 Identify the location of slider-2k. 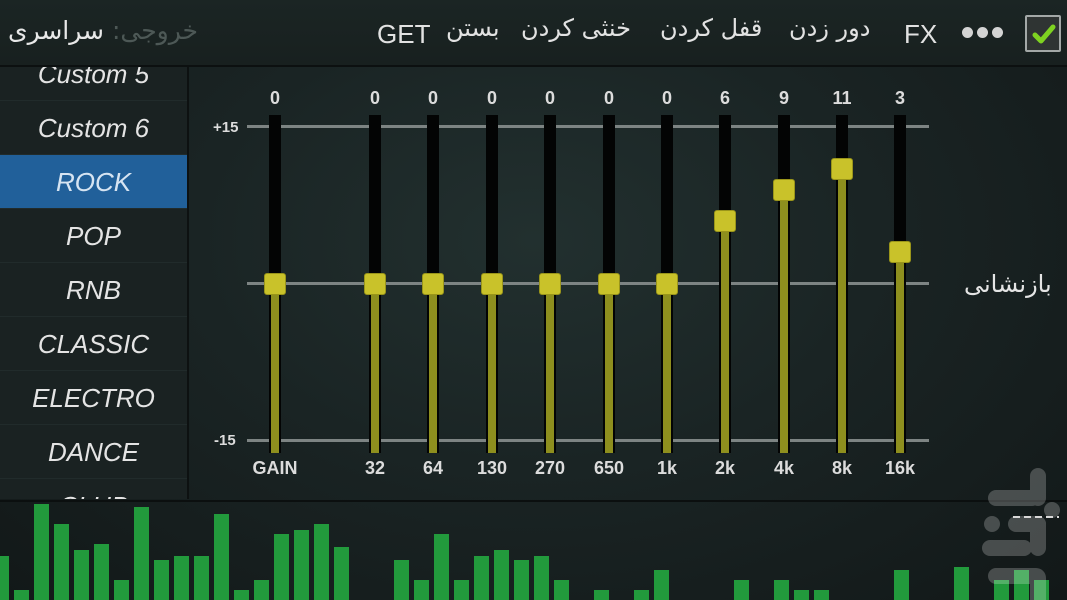
(725, 284).